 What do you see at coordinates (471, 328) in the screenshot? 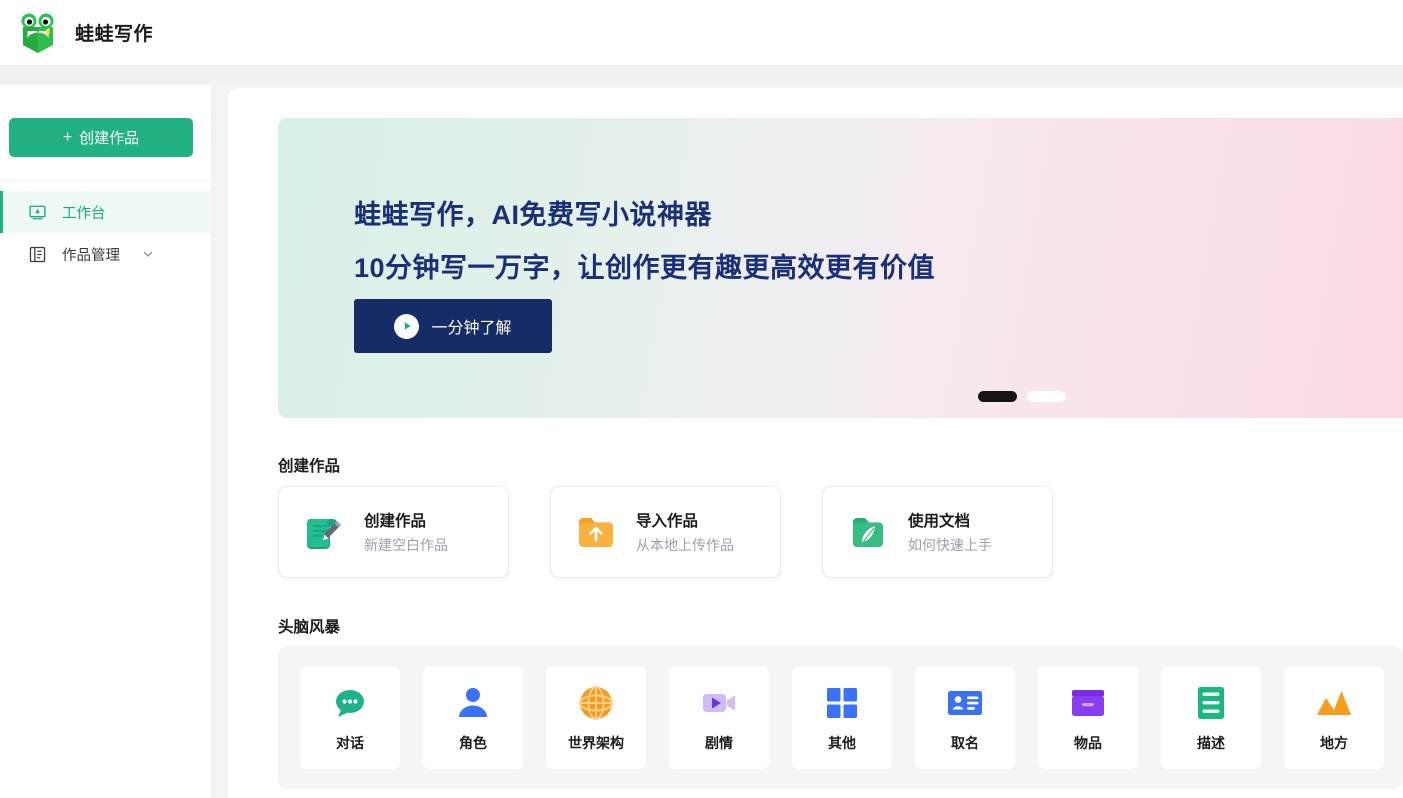
I see `banner-cta-label: 一分钟了解` at bounding box center [471, 328].